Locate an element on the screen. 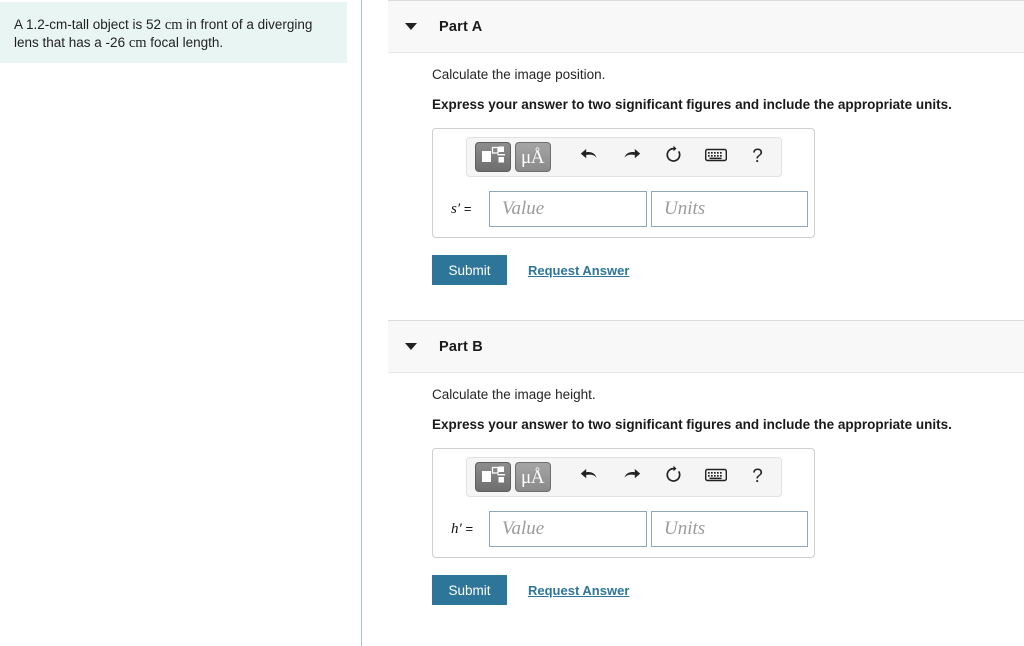  part-header-a: Part A is located at coordinates (706, 26).